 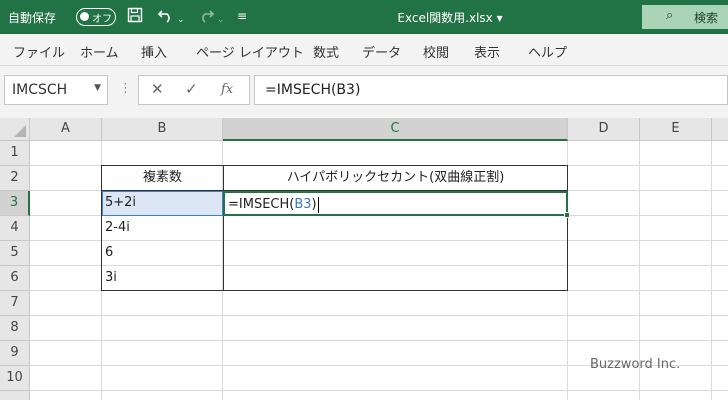 I want to click on tab-page-layout: ページ レイアウト, so click(x=250, y=51).